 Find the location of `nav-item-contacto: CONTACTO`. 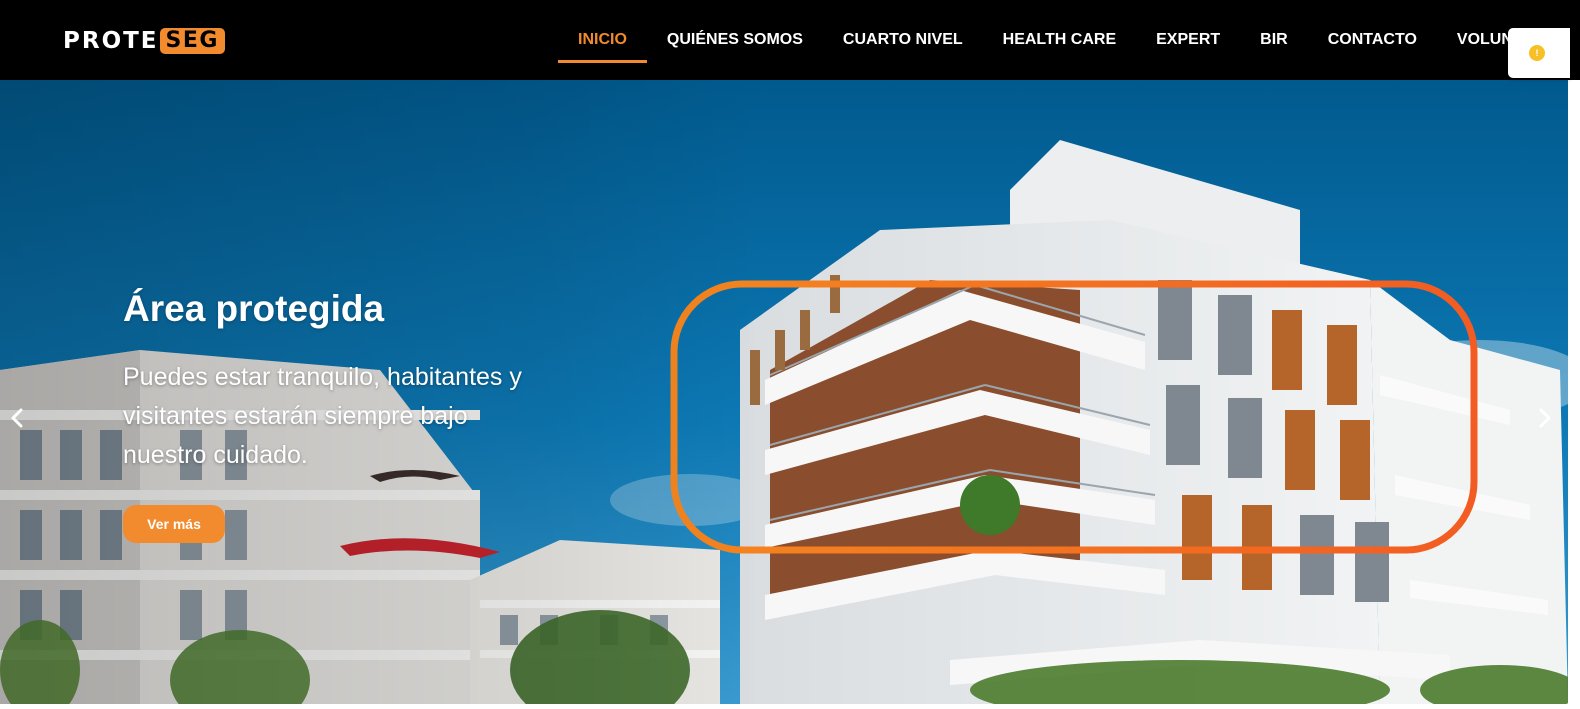

nav-item-contacto: CONTACTO is located at coordinates (1372, 40).